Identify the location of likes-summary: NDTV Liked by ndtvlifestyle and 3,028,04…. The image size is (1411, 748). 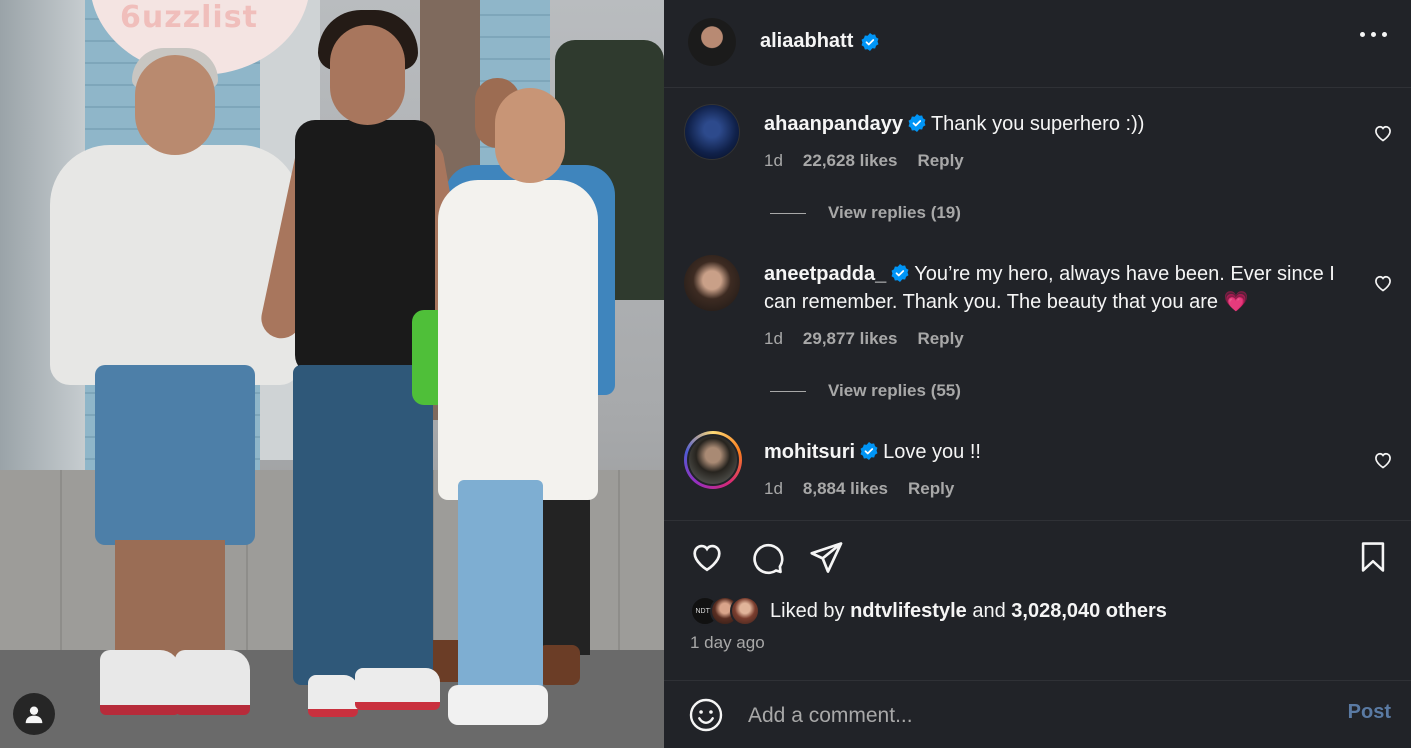
(928, 611).